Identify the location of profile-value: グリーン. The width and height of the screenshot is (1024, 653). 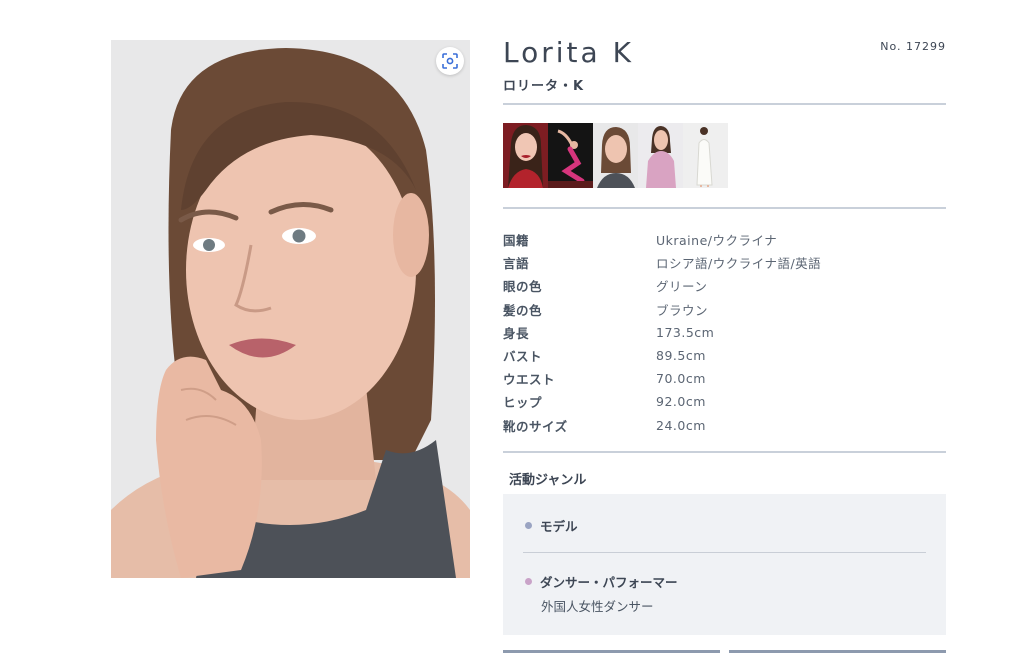
(682, 287).